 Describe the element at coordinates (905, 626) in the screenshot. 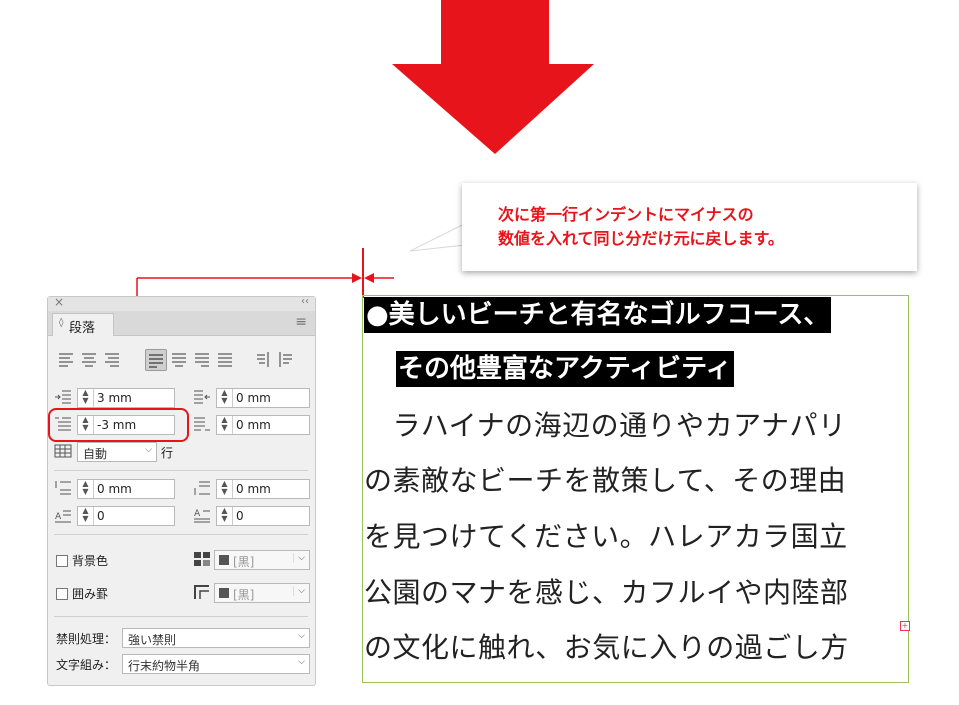

I see `overset-icon: +` at that location.